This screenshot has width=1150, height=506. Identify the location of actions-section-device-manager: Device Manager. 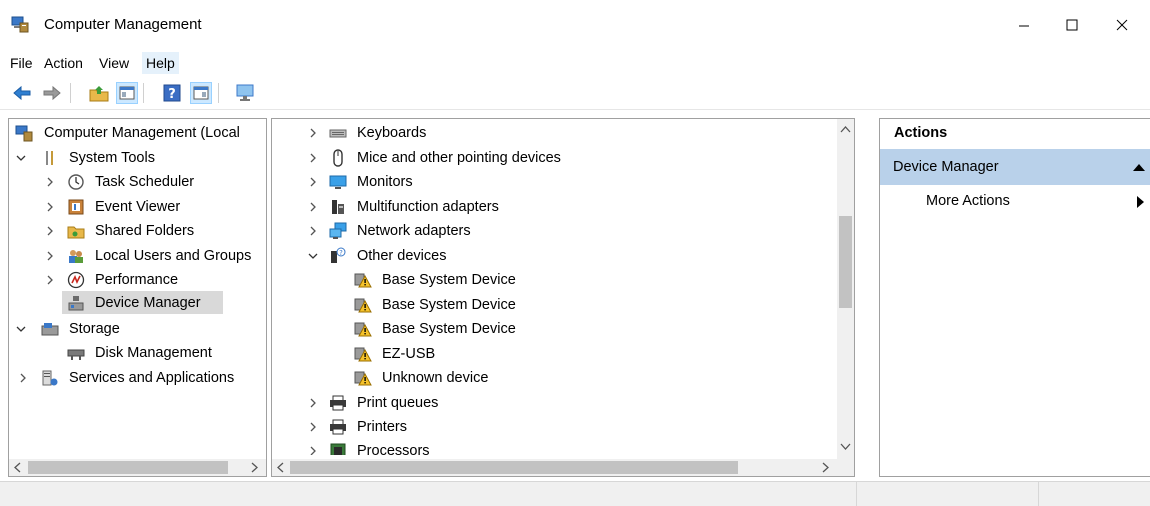
(1015, 167).